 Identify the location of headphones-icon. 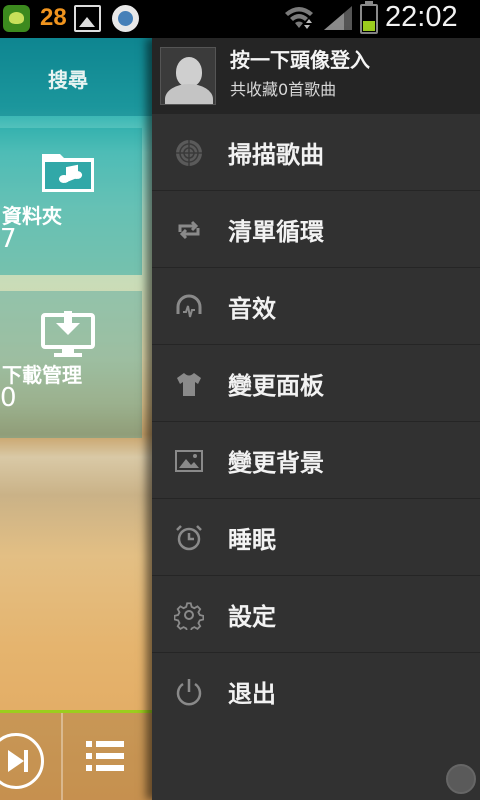
(189, 306).